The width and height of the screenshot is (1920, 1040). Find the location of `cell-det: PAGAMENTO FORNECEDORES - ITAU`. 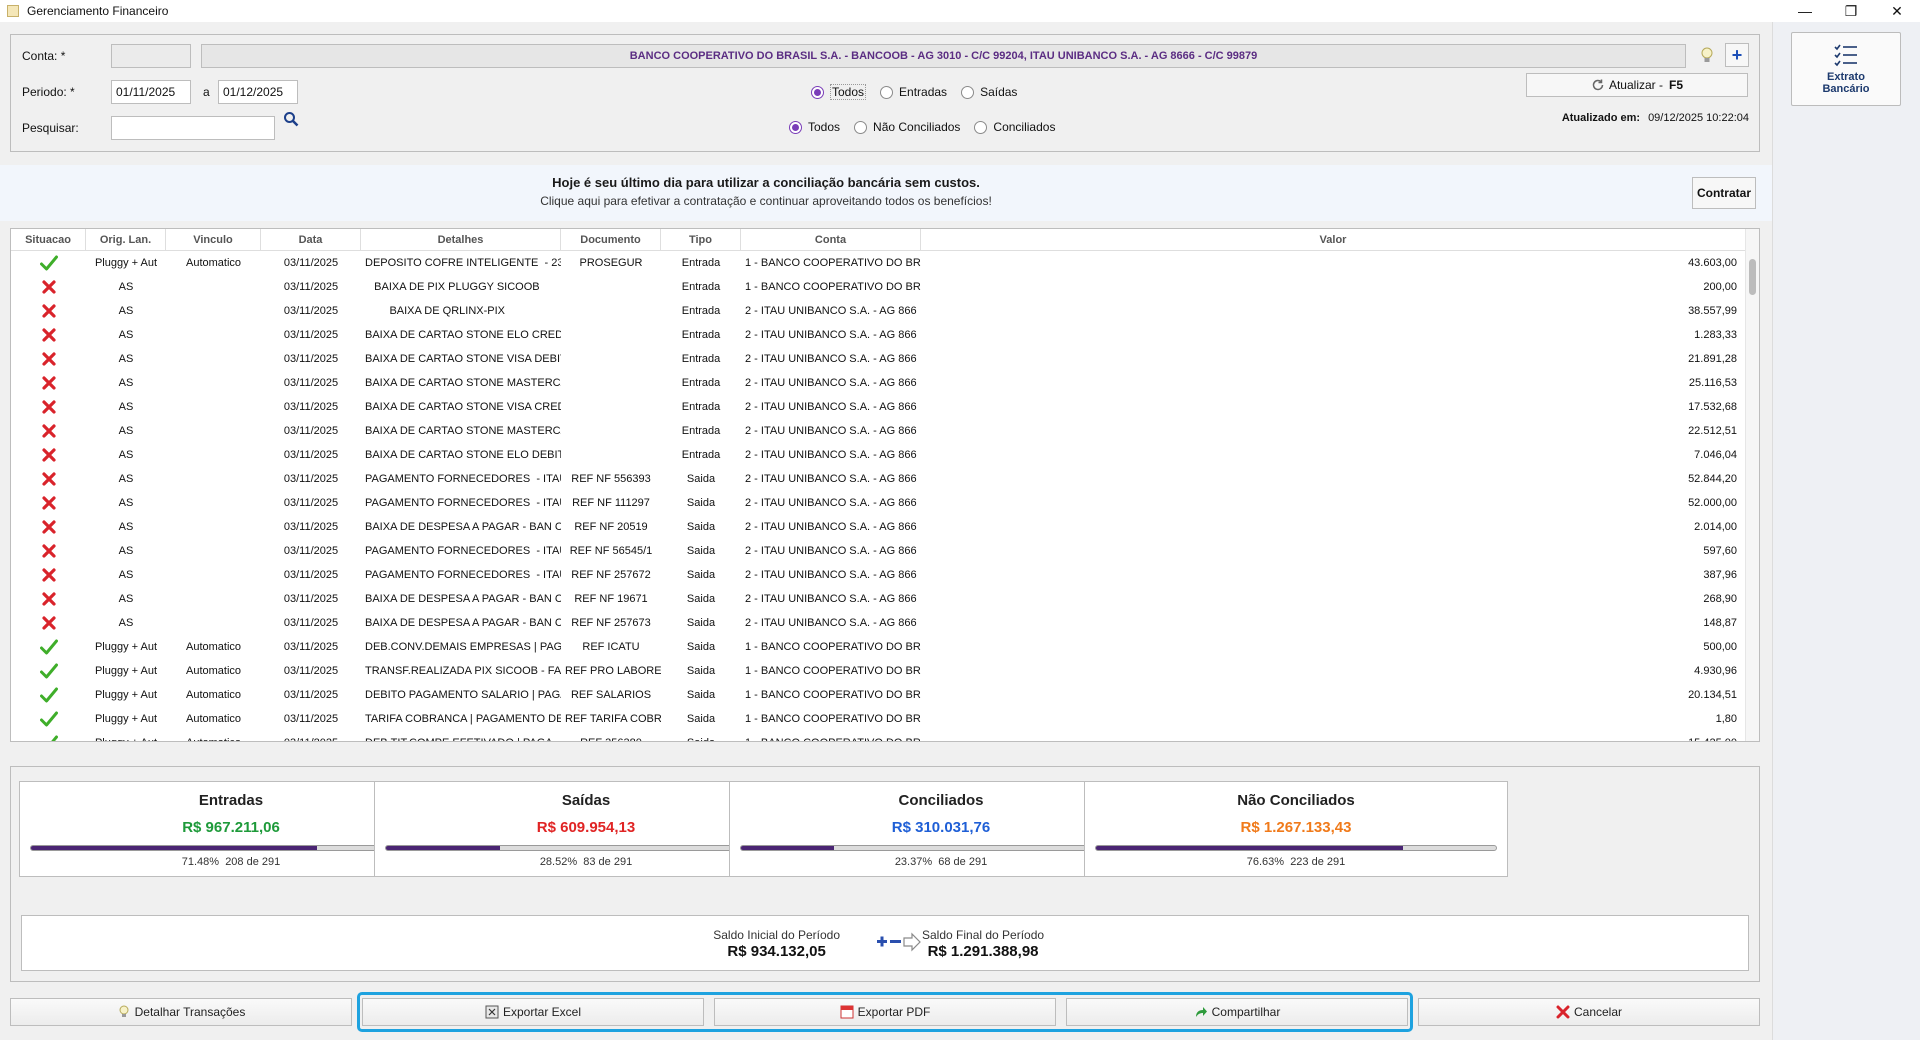

cell-det: PAGAMENTO FORNECEDORES - ITAU is located at coordinates (463, 575).